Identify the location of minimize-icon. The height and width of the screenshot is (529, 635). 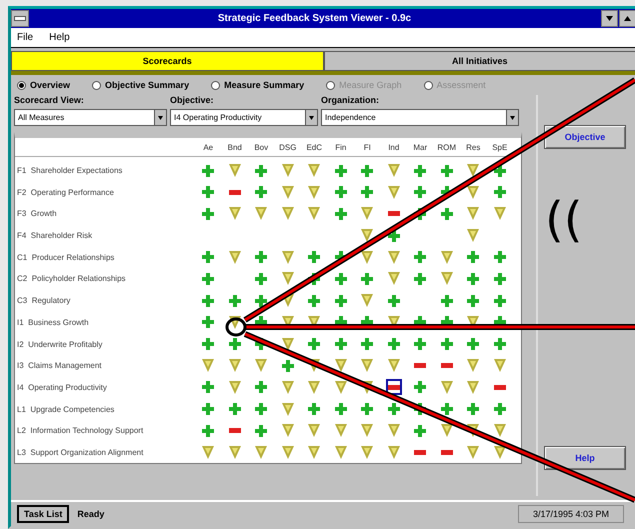
(609, 18).